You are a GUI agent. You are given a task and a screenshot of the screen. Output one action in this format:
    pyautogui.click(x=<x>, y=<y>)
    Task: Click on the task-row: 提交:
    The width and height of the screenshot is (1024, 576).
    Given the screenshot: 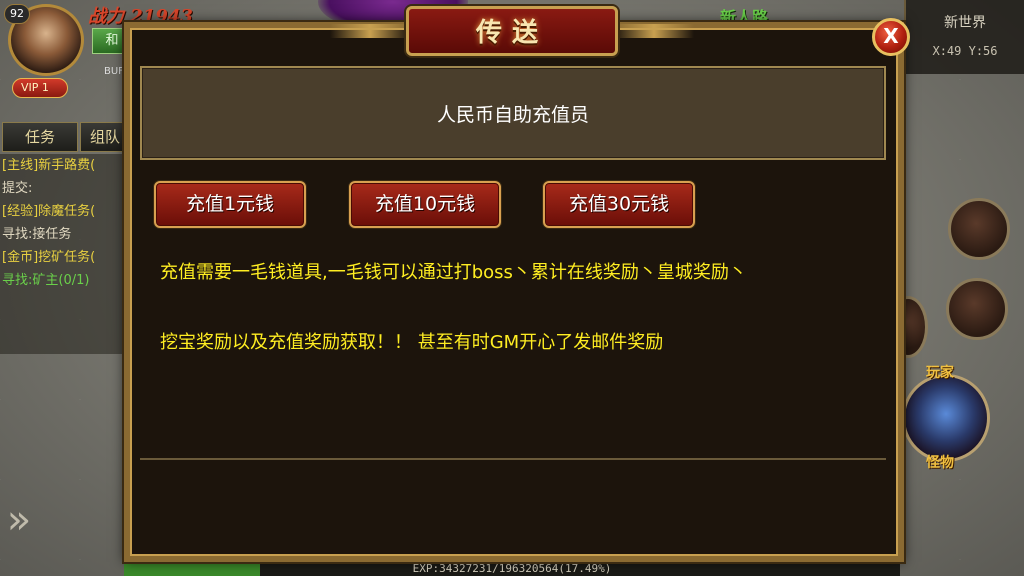 What is the action you would take?
    pyautogui.click(x=65, y=188)
    